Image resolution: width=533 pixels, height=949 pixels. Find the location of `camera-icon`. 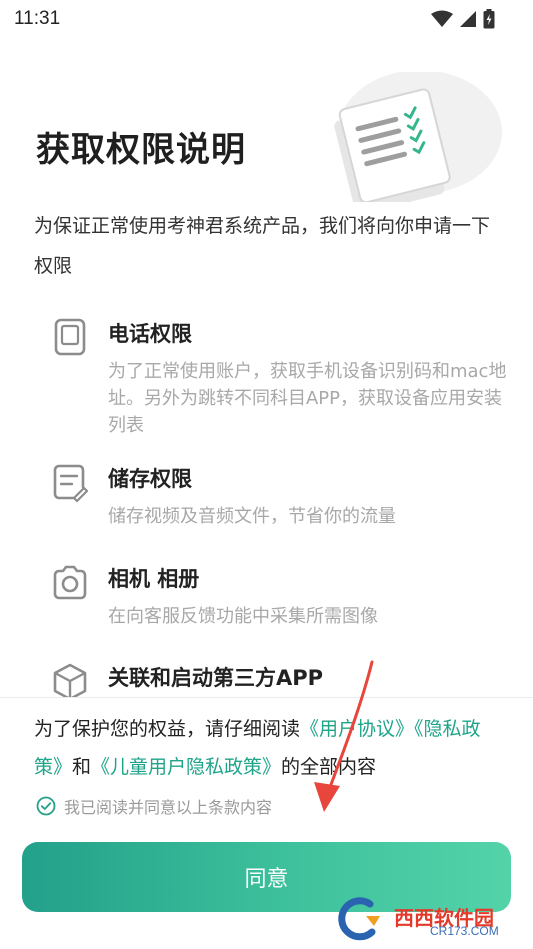

camera-icon is located at coordinates (70, 582).